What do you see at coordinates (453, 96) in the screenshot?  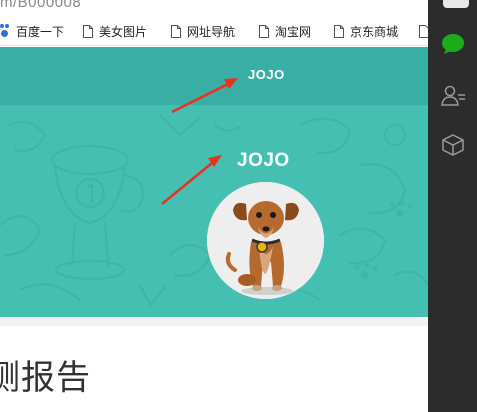 I see `contacts-icon` at bounding box center [453, 96].